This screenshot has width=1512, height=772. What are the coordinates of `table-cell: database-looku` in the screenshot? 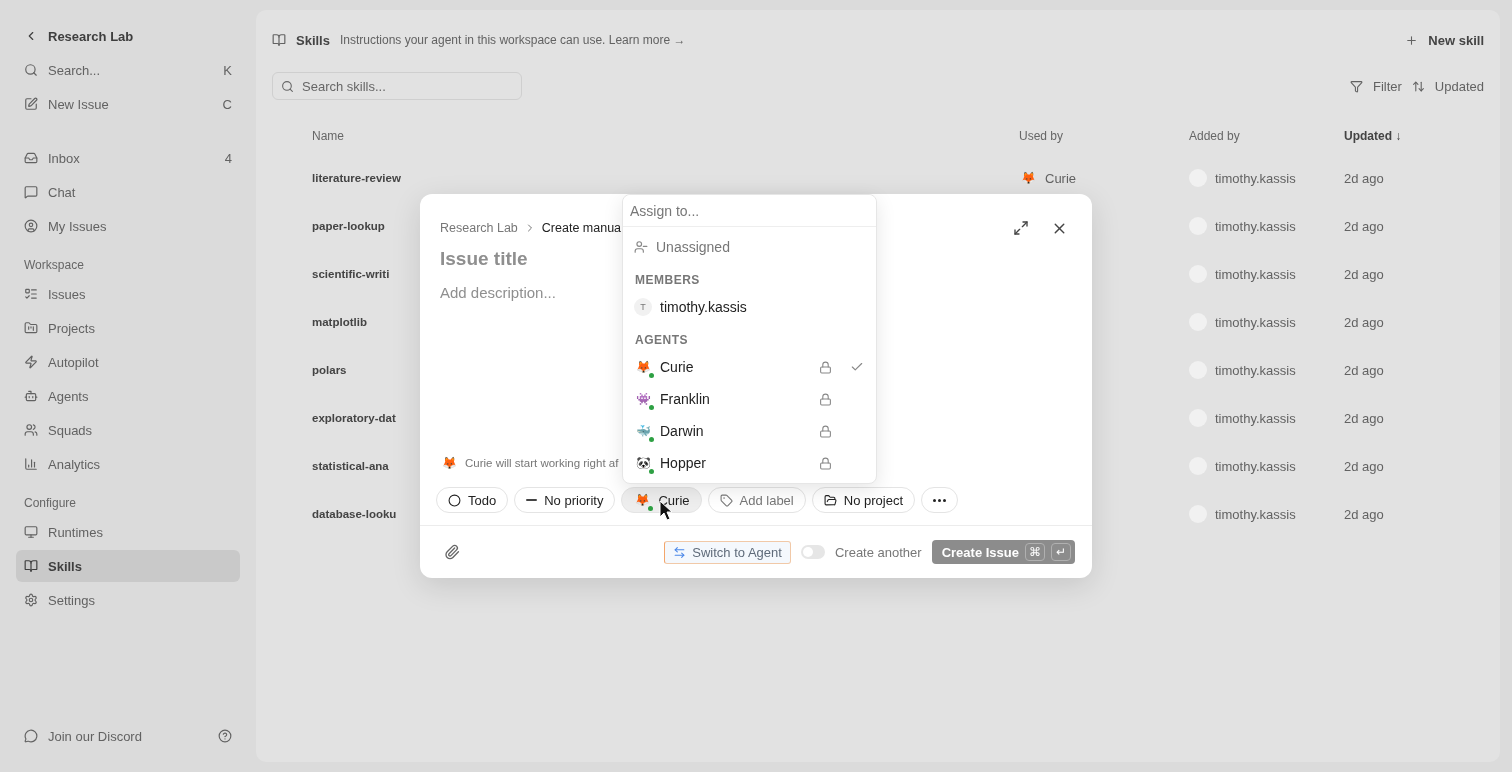 It's located at (354, 514).